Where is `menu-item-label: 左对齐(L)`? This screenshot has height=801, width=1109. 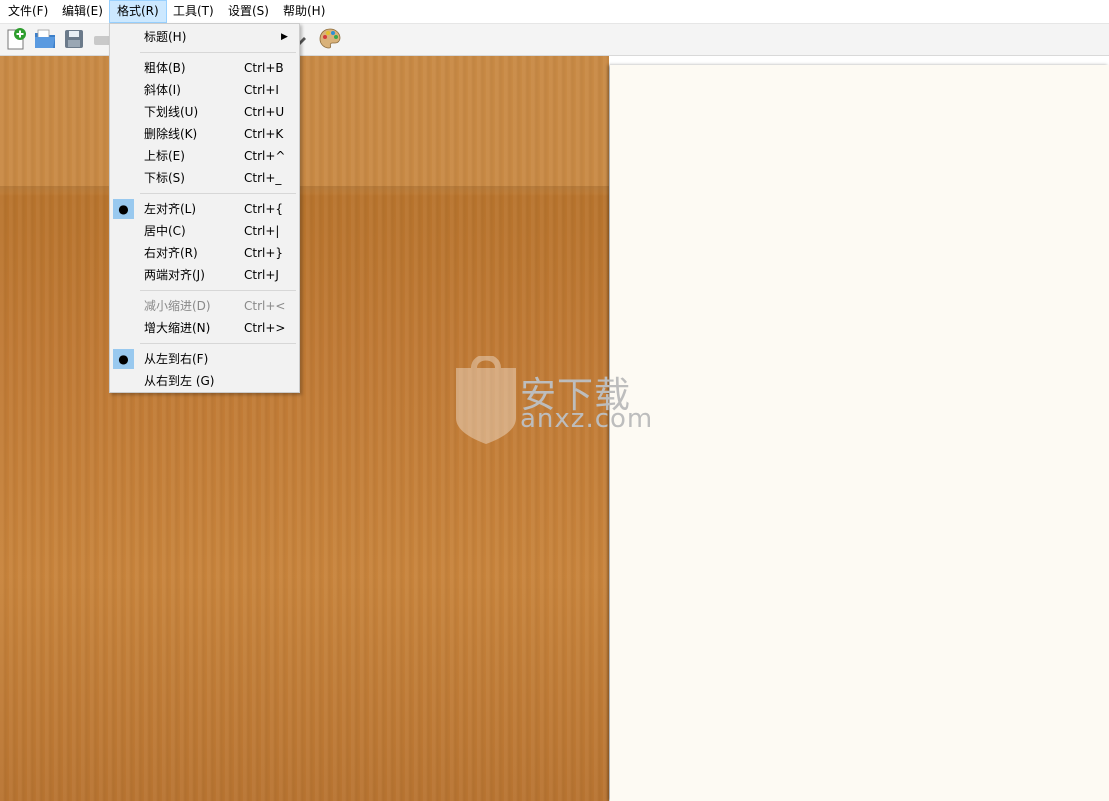
menu-item-label: 左对齐(L) is located at coordinates (170, 209).